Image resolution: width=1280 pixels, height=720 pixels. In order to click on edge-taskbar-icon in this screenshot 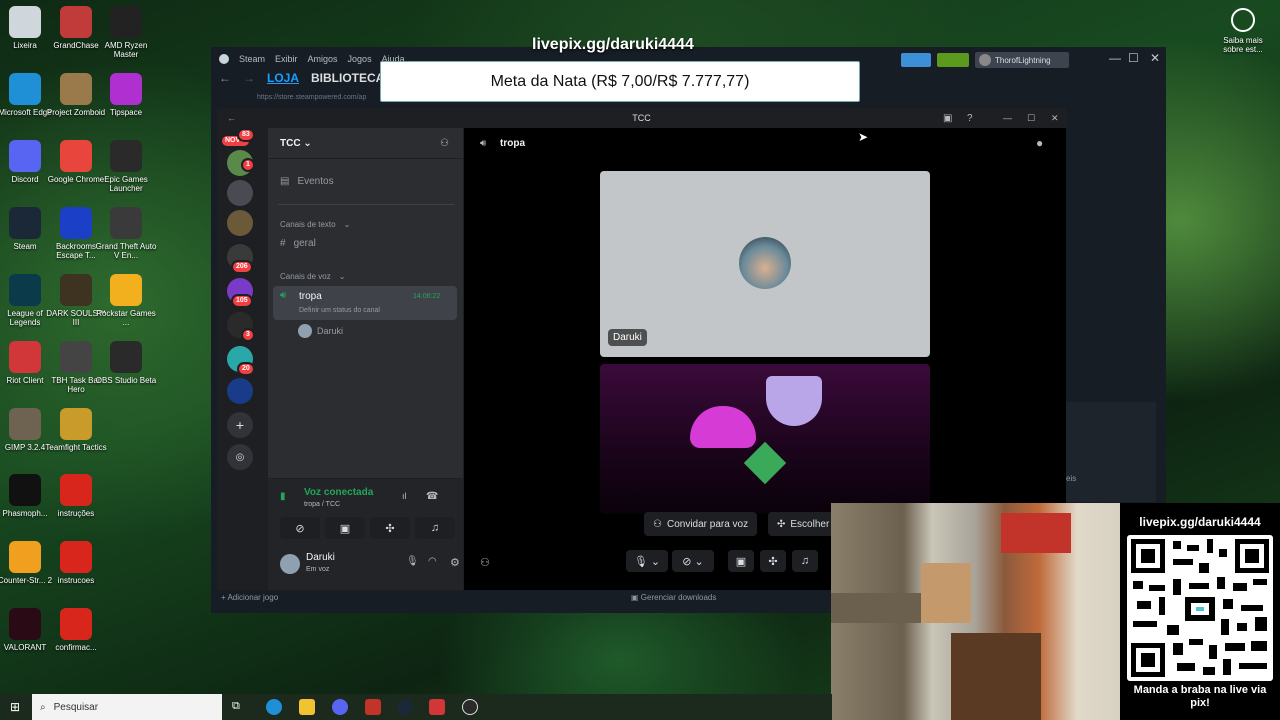, I will do `click(274, 707)`.